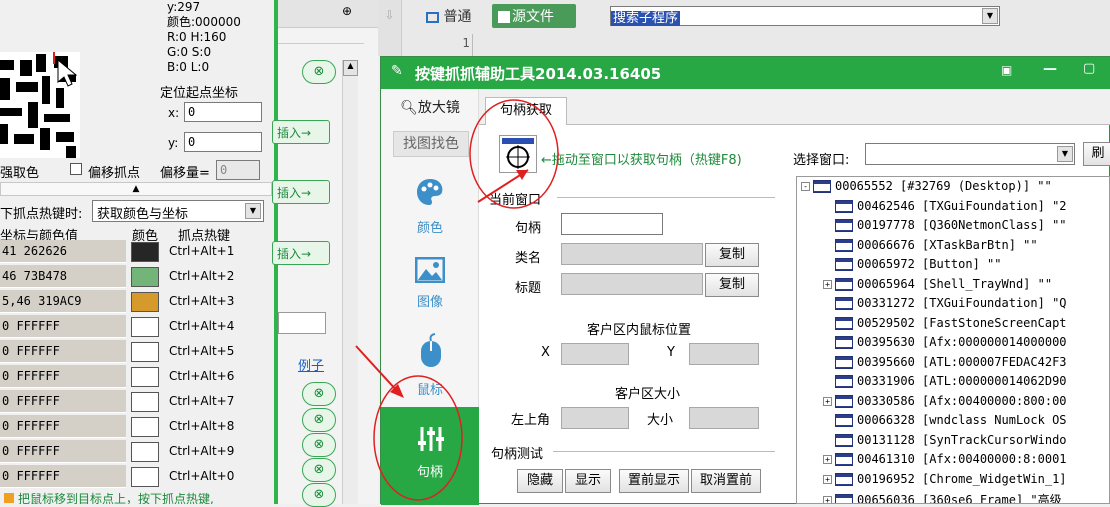 The width and height of the screenshot is (1110, 507). What do you see at coordinates (726, 481) in the screenshot?
I see `cancel-front-button: 取消置前` at bounding box center [726, 481].